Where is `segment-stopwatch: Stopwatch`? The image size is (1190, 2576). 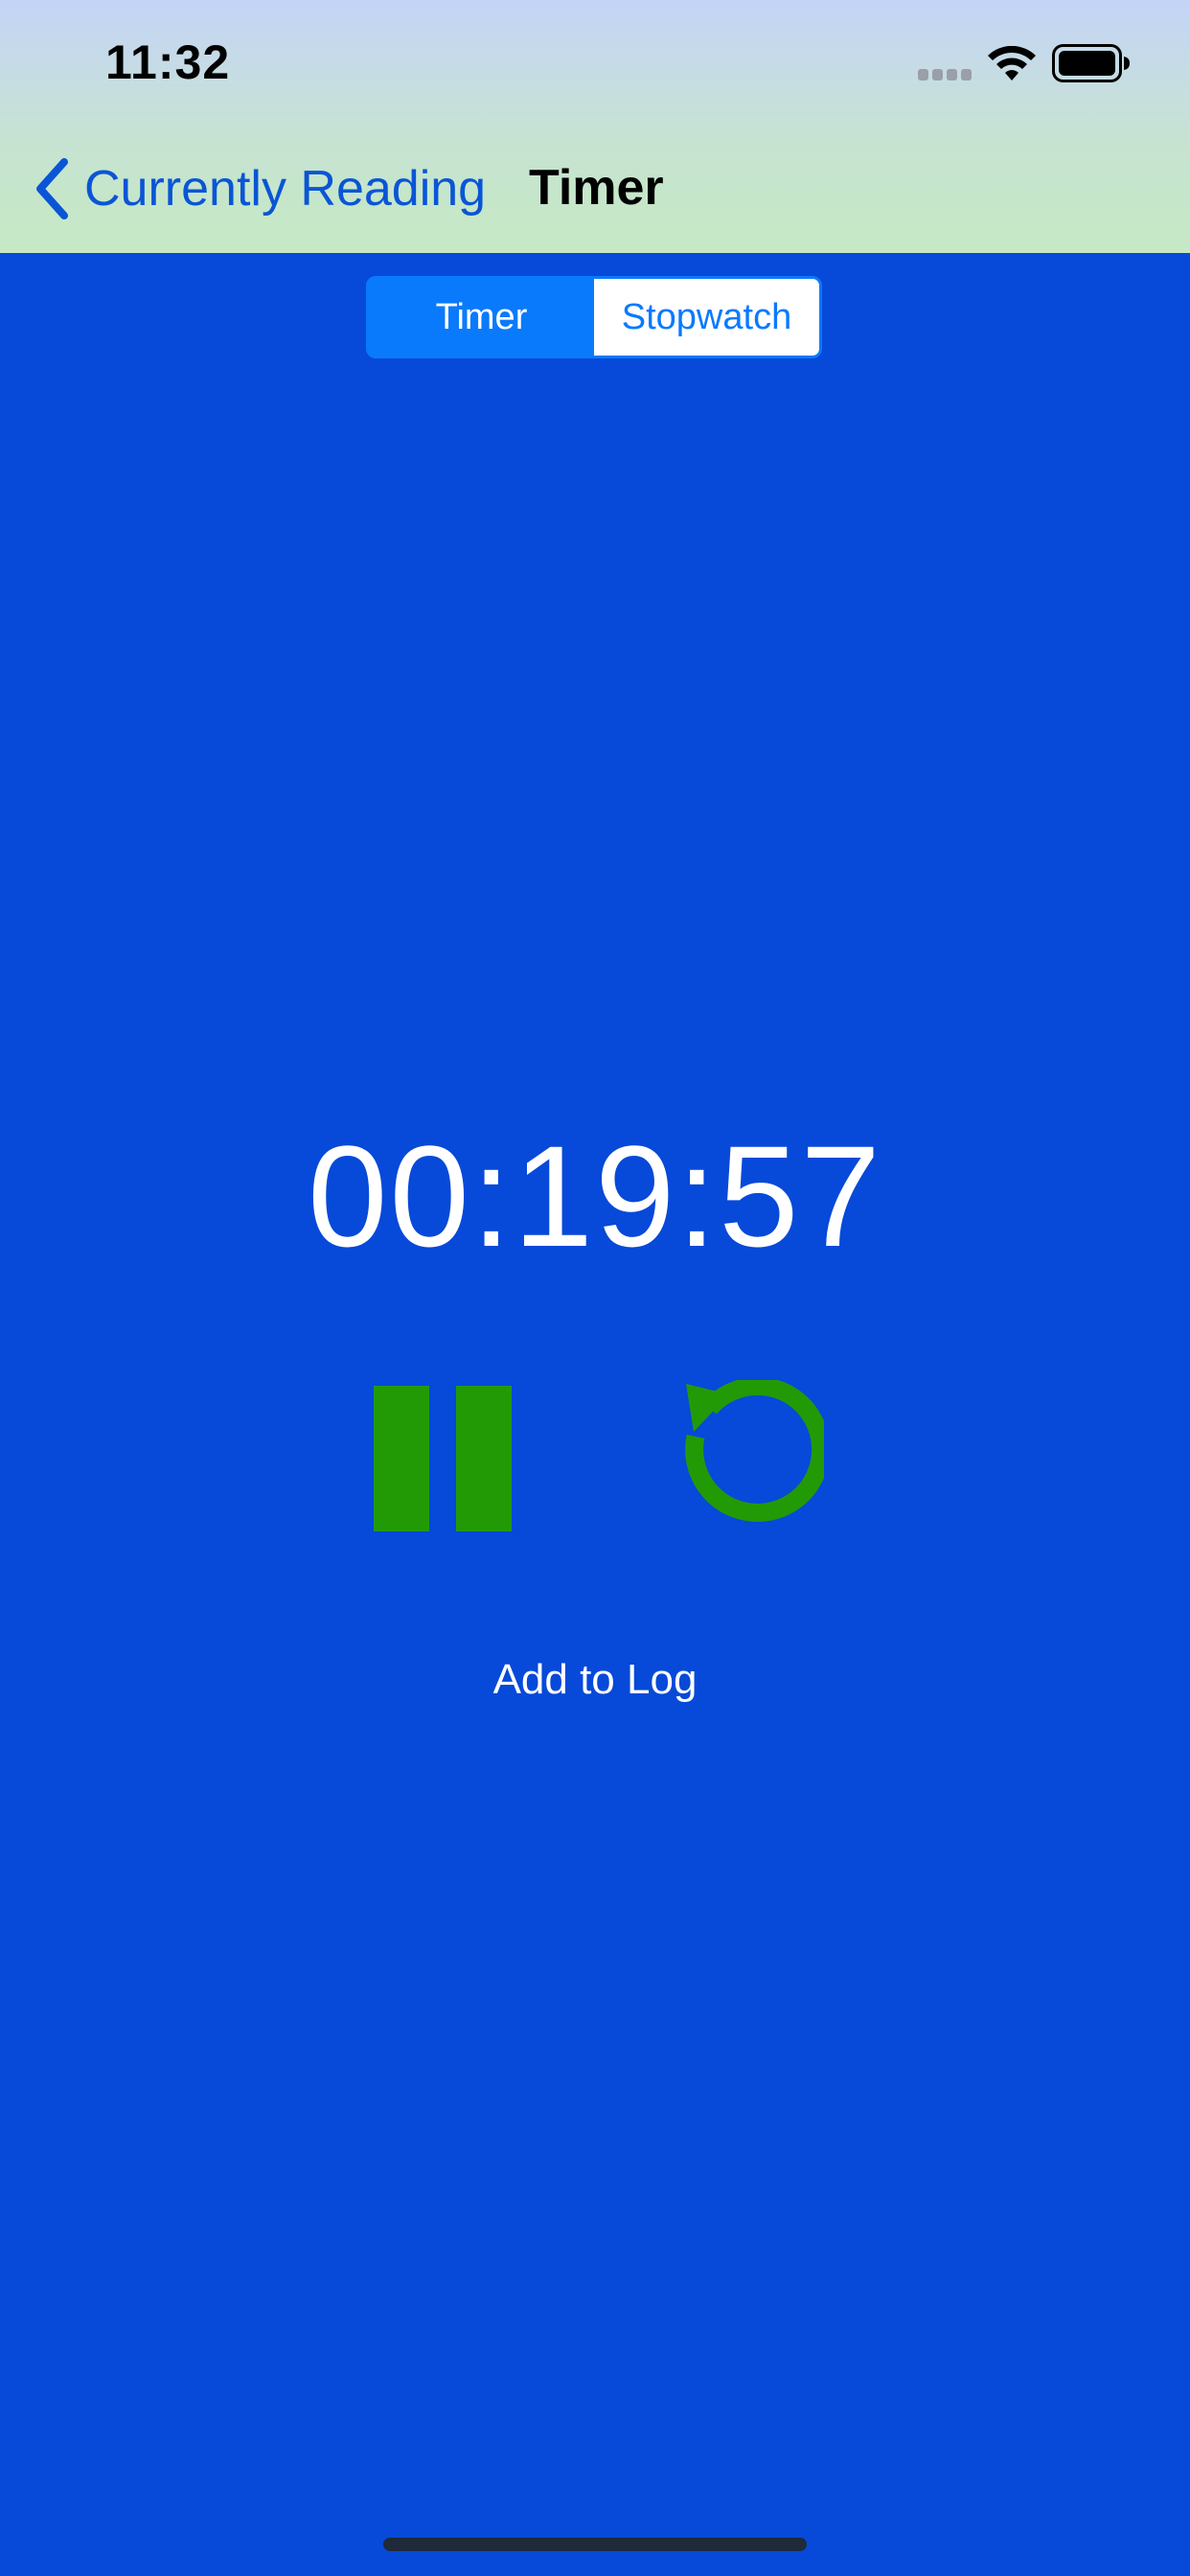 segment-stopwatch: Stopwatch is located at coordinates (707, 317).